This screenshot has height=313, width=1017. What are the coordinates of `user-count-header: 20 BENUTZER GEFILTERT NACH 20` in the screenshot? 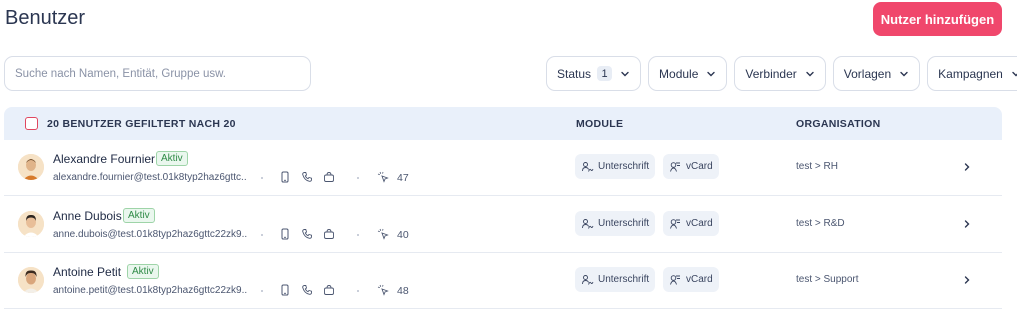 It's located at (141, 124).